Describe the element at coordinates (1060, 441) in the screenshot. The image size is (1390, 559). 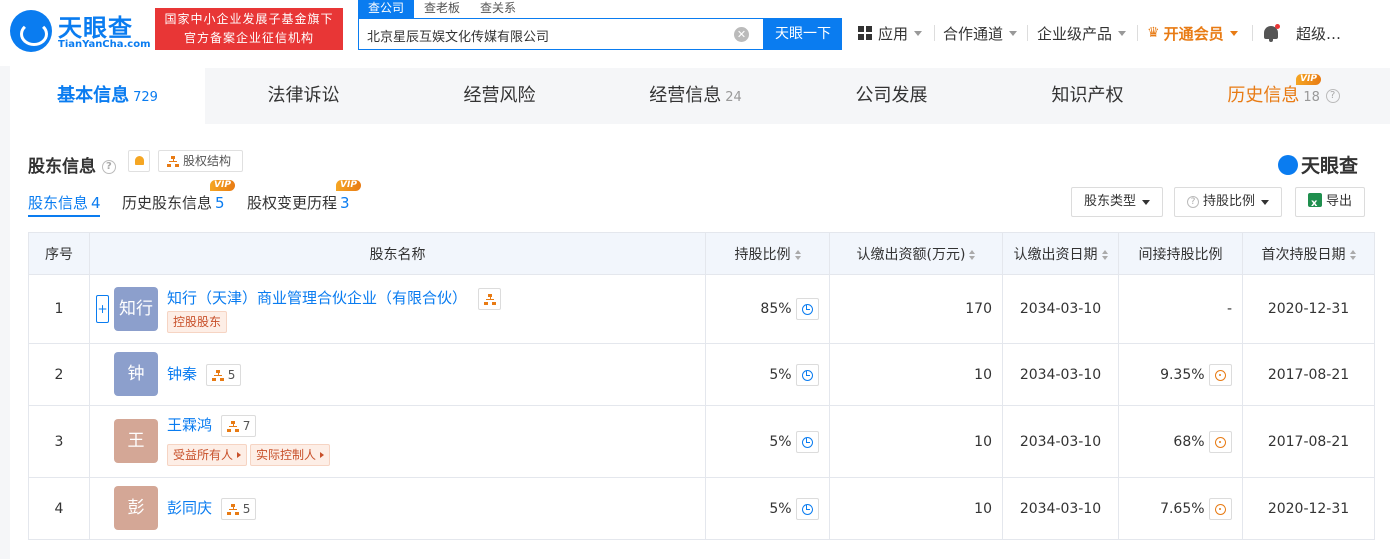
I see `cell-date: 2034-03-10` at that location.